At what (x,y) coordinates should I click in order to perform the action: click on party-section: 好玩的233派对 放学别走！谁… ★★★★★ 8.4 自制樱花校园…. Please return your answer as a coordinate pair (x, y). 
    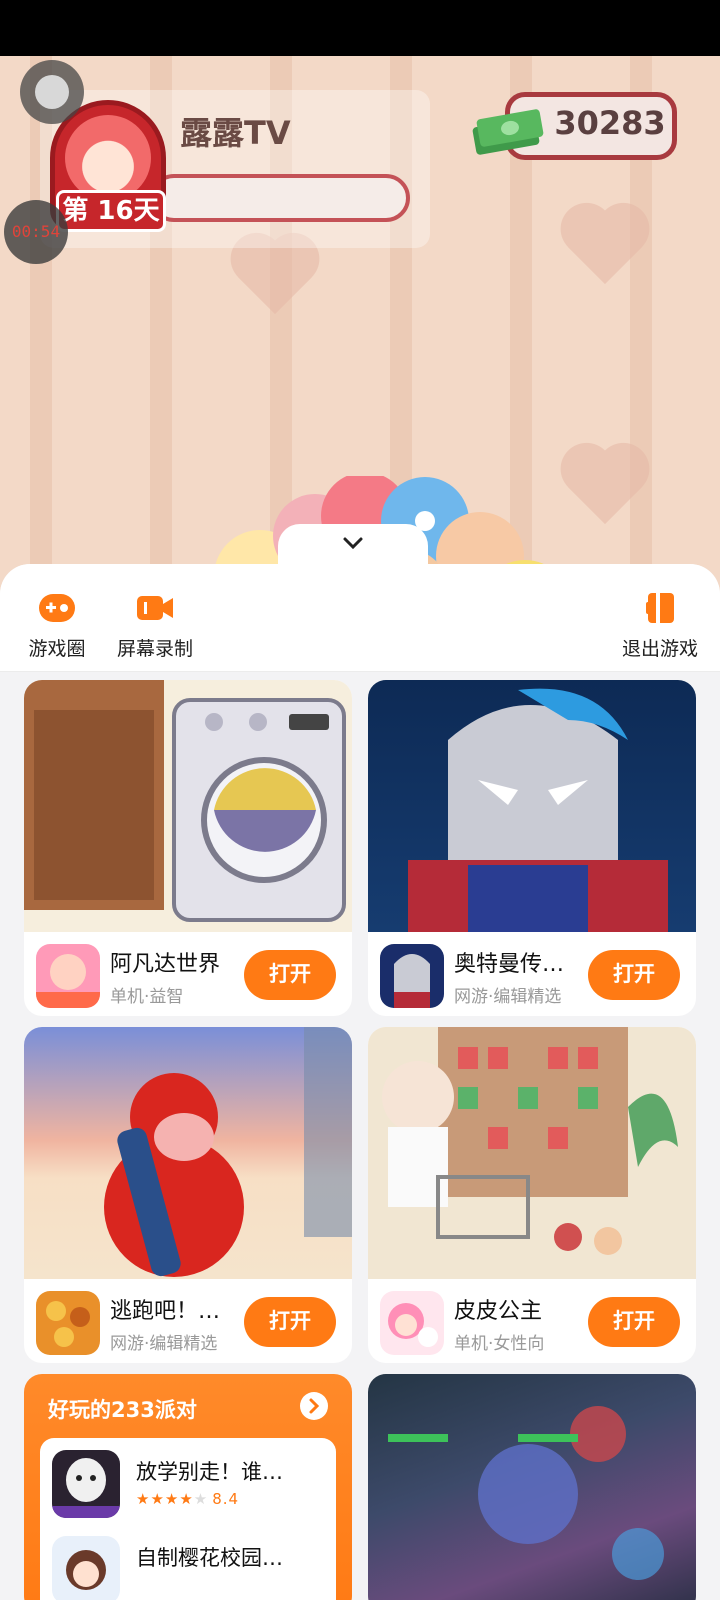
    Looking at the image, I should click on (188, 1487).